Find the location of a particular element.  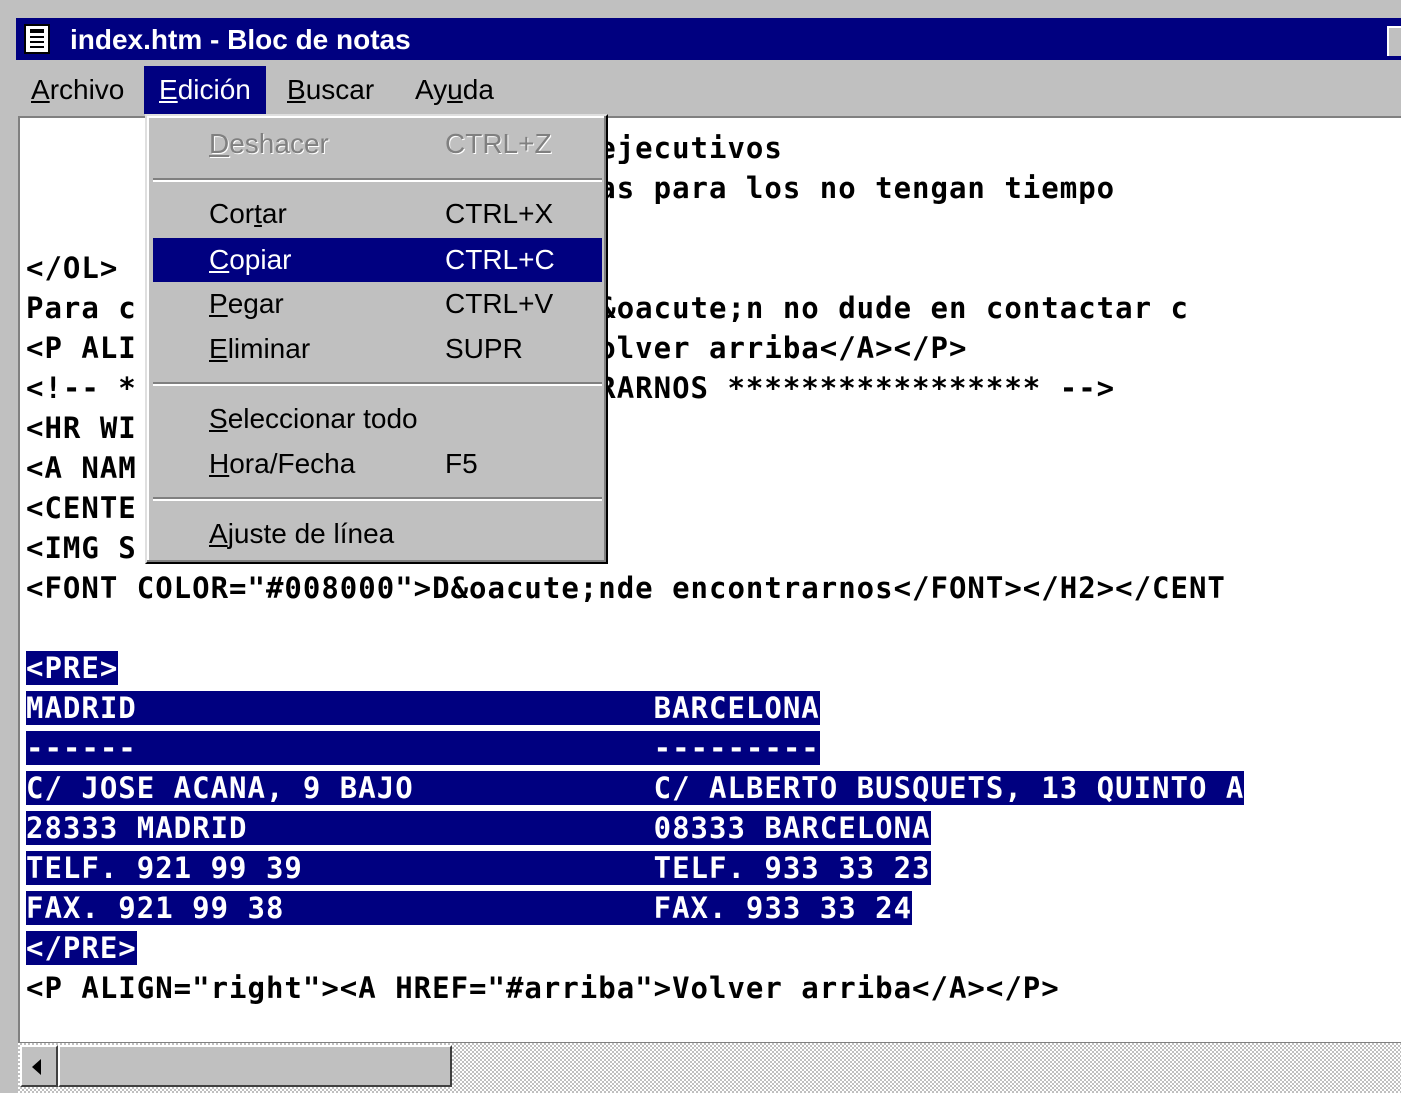

menu-edicion: Edición is located at coordinates (205, 90).